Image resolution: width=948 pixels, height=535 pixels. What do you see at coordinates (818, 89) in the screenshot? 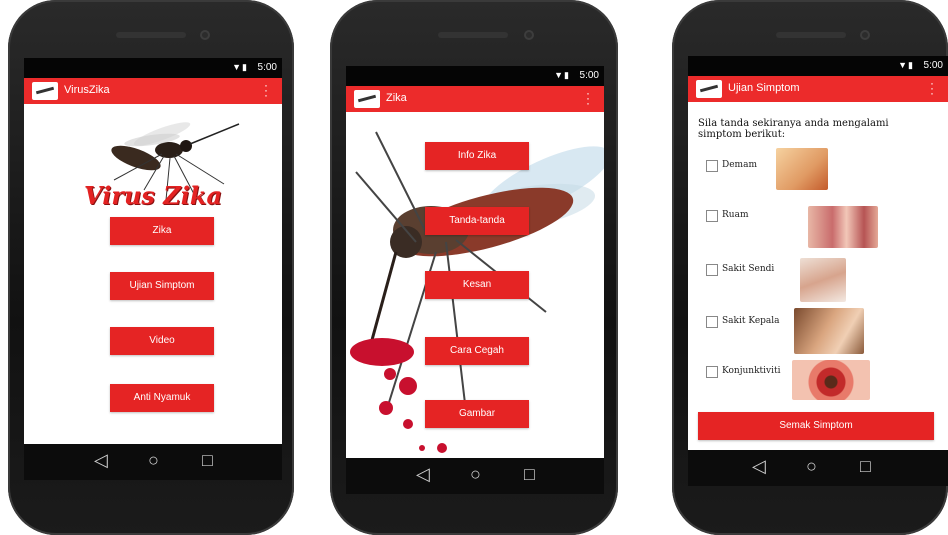
I see `app-bar: Ujian Simptom · · ·` at bounding box center [818, 89].